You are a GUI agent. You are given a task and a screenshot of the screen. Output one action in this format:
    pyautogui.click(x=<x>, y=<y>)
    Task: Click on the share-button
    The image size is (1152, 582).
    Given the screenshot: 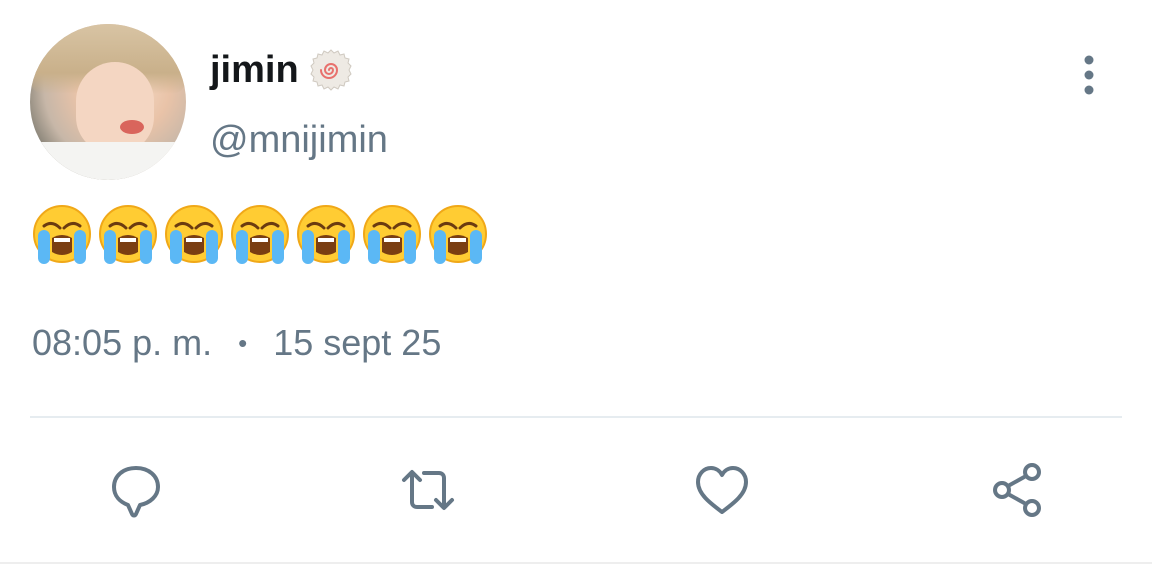 What is the action you would take?
    pyautogui.click(x=1018, y=490)
    